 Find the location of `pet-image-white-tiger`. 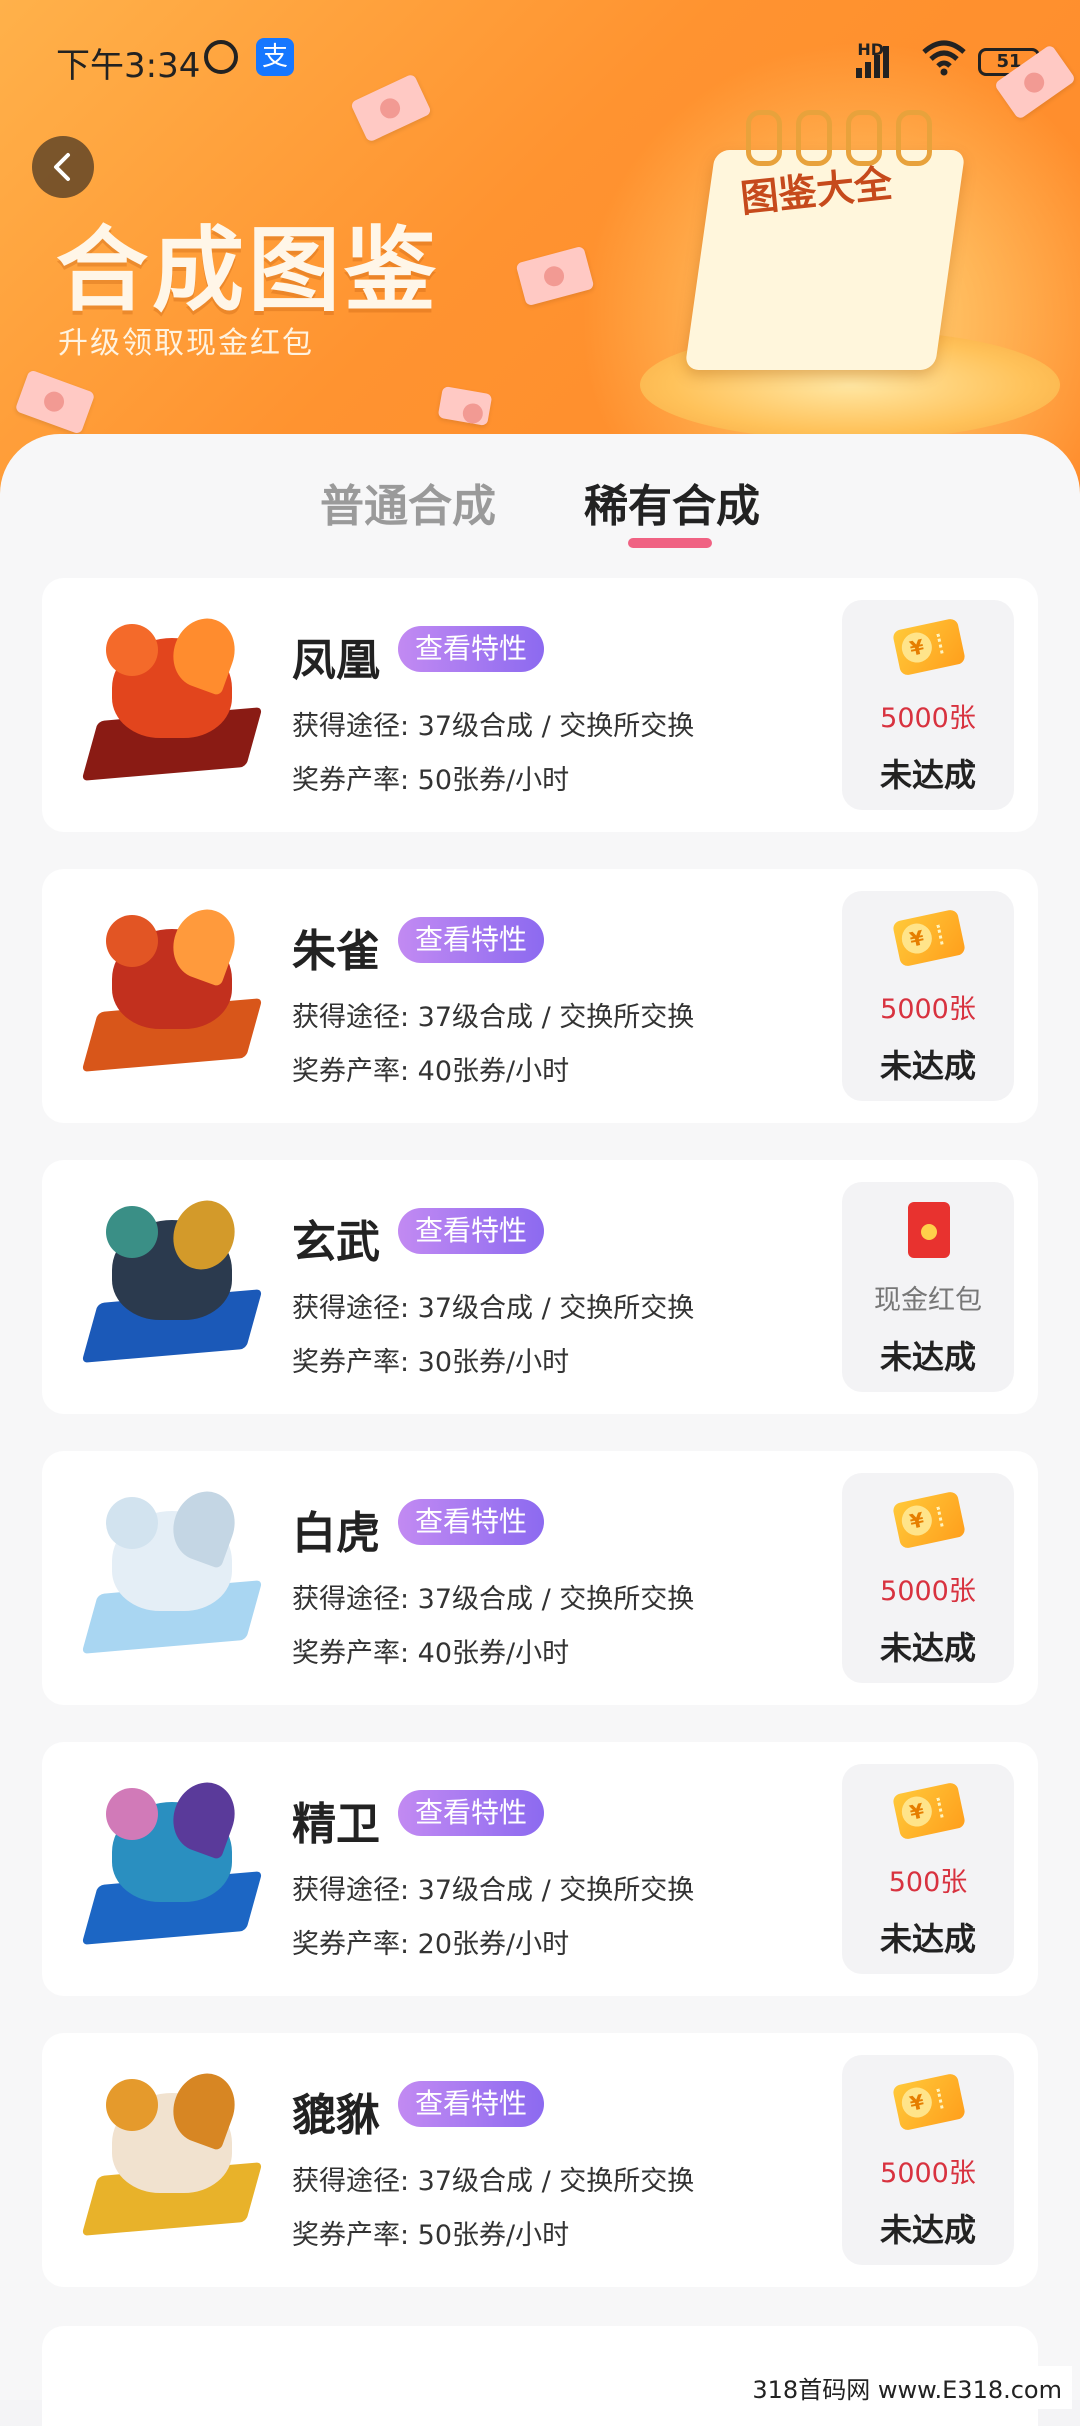

pet-image-white-tiger is located at coordinates (172, 1576).